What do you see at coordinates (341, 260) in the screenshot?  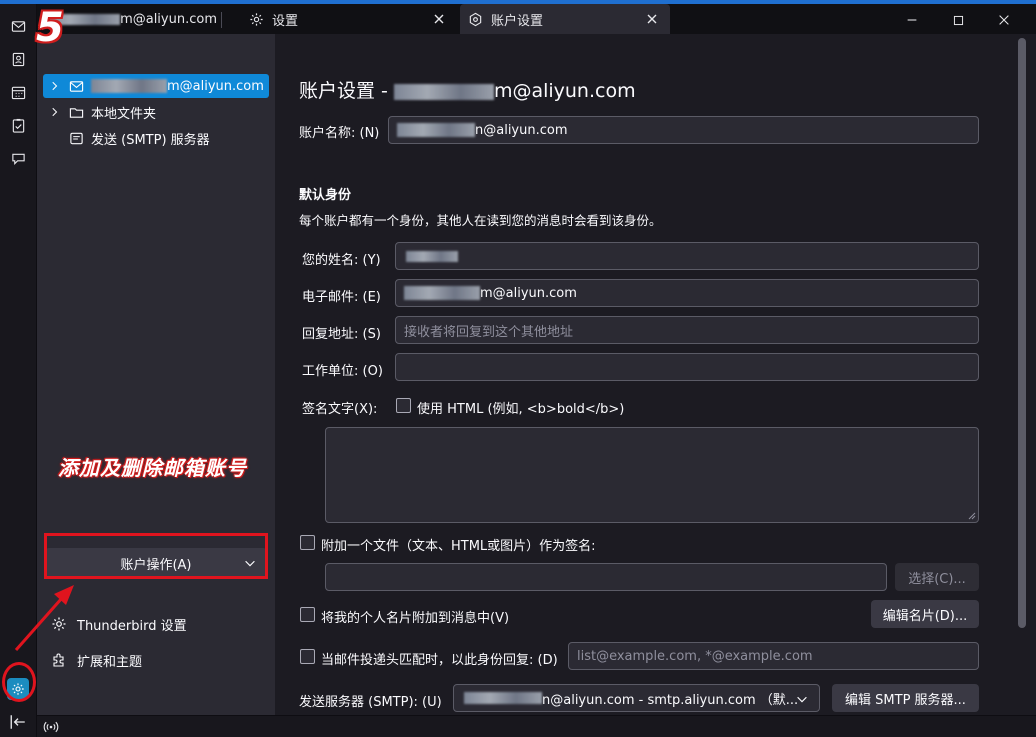 I see `your-name-label: 您的姓名: (Y)` at bounding box center [341, 260].